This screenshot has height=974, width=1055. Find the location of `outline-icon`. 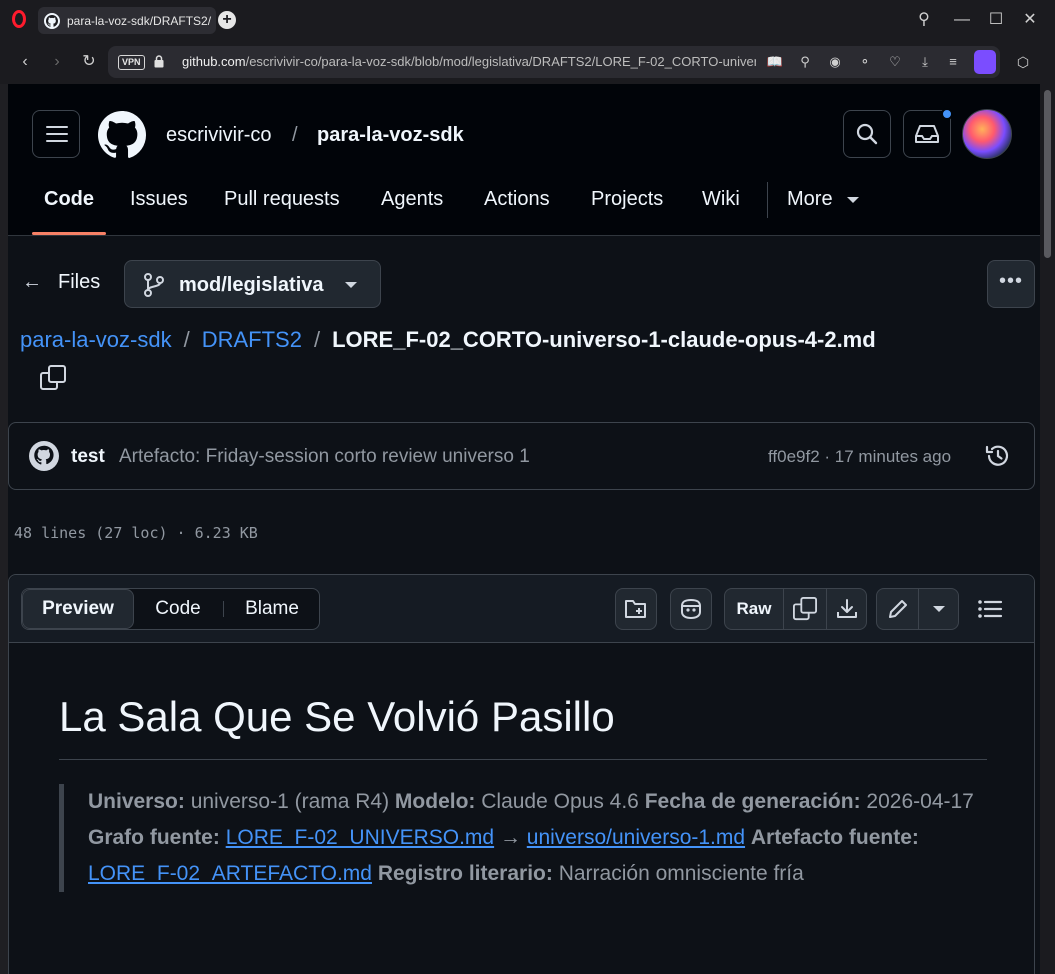

outline-icon is located at coordinates (990, 609).